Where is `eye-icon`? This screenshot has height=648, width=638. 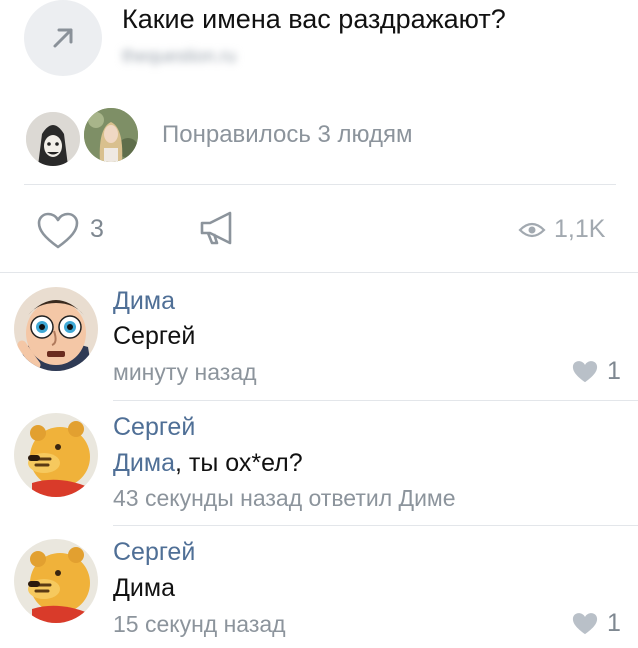 eye-icon is located at coordinates (532, 229).